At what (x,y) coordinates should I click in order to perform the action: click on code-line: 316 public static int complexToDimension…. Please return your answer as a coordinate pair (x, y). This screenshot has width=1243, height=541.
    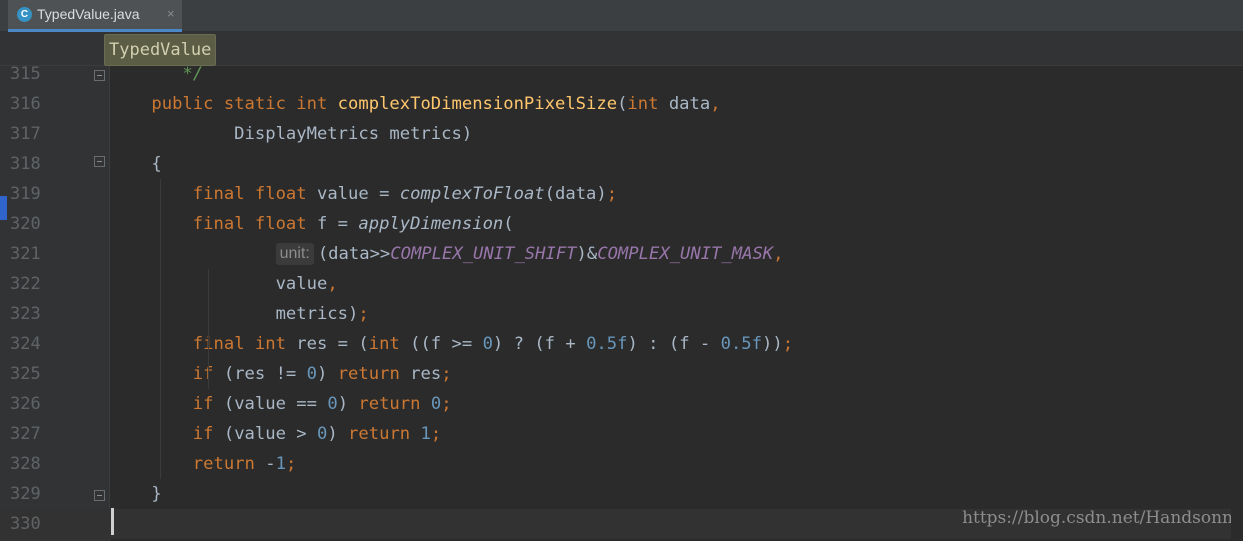
    Looking at the image, I should click on (621, 104).